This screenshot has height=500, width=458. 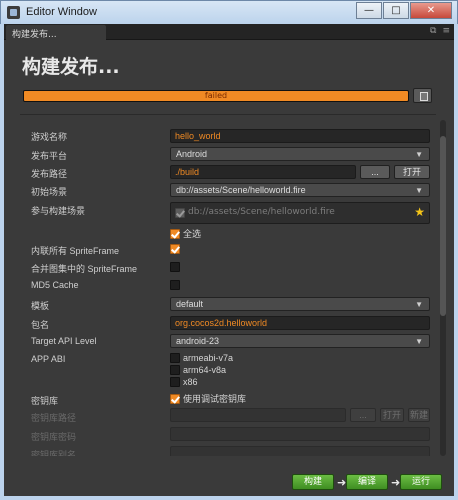 I want to click on keystore-label: 密钥库, so click(x=45, y=401).